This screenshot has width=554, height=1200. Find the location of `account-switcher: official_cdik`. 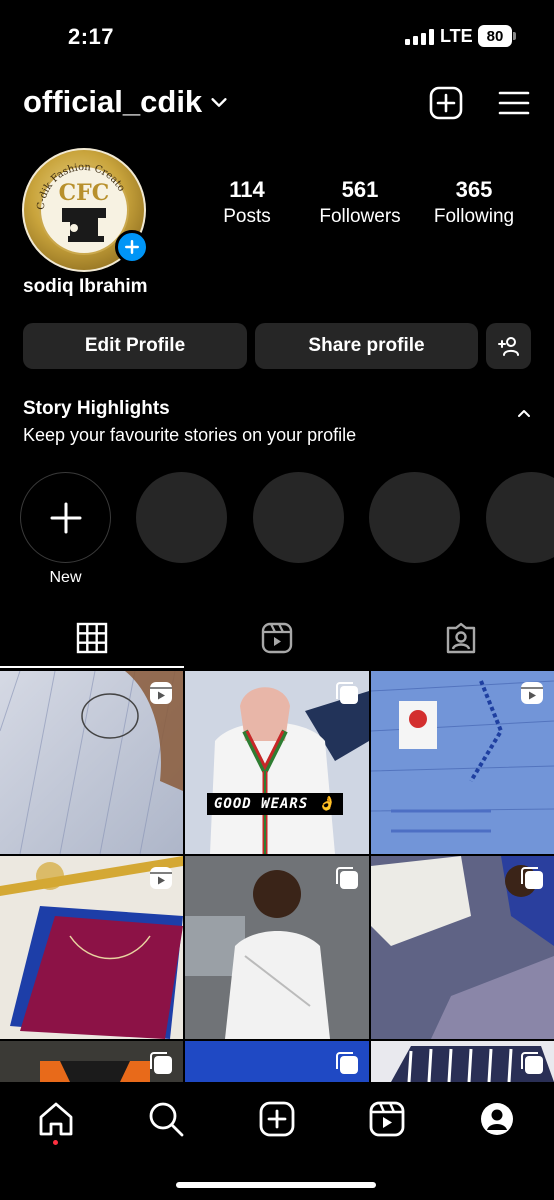

account-switcher: official_cdik is located at coordinates (126, 102).